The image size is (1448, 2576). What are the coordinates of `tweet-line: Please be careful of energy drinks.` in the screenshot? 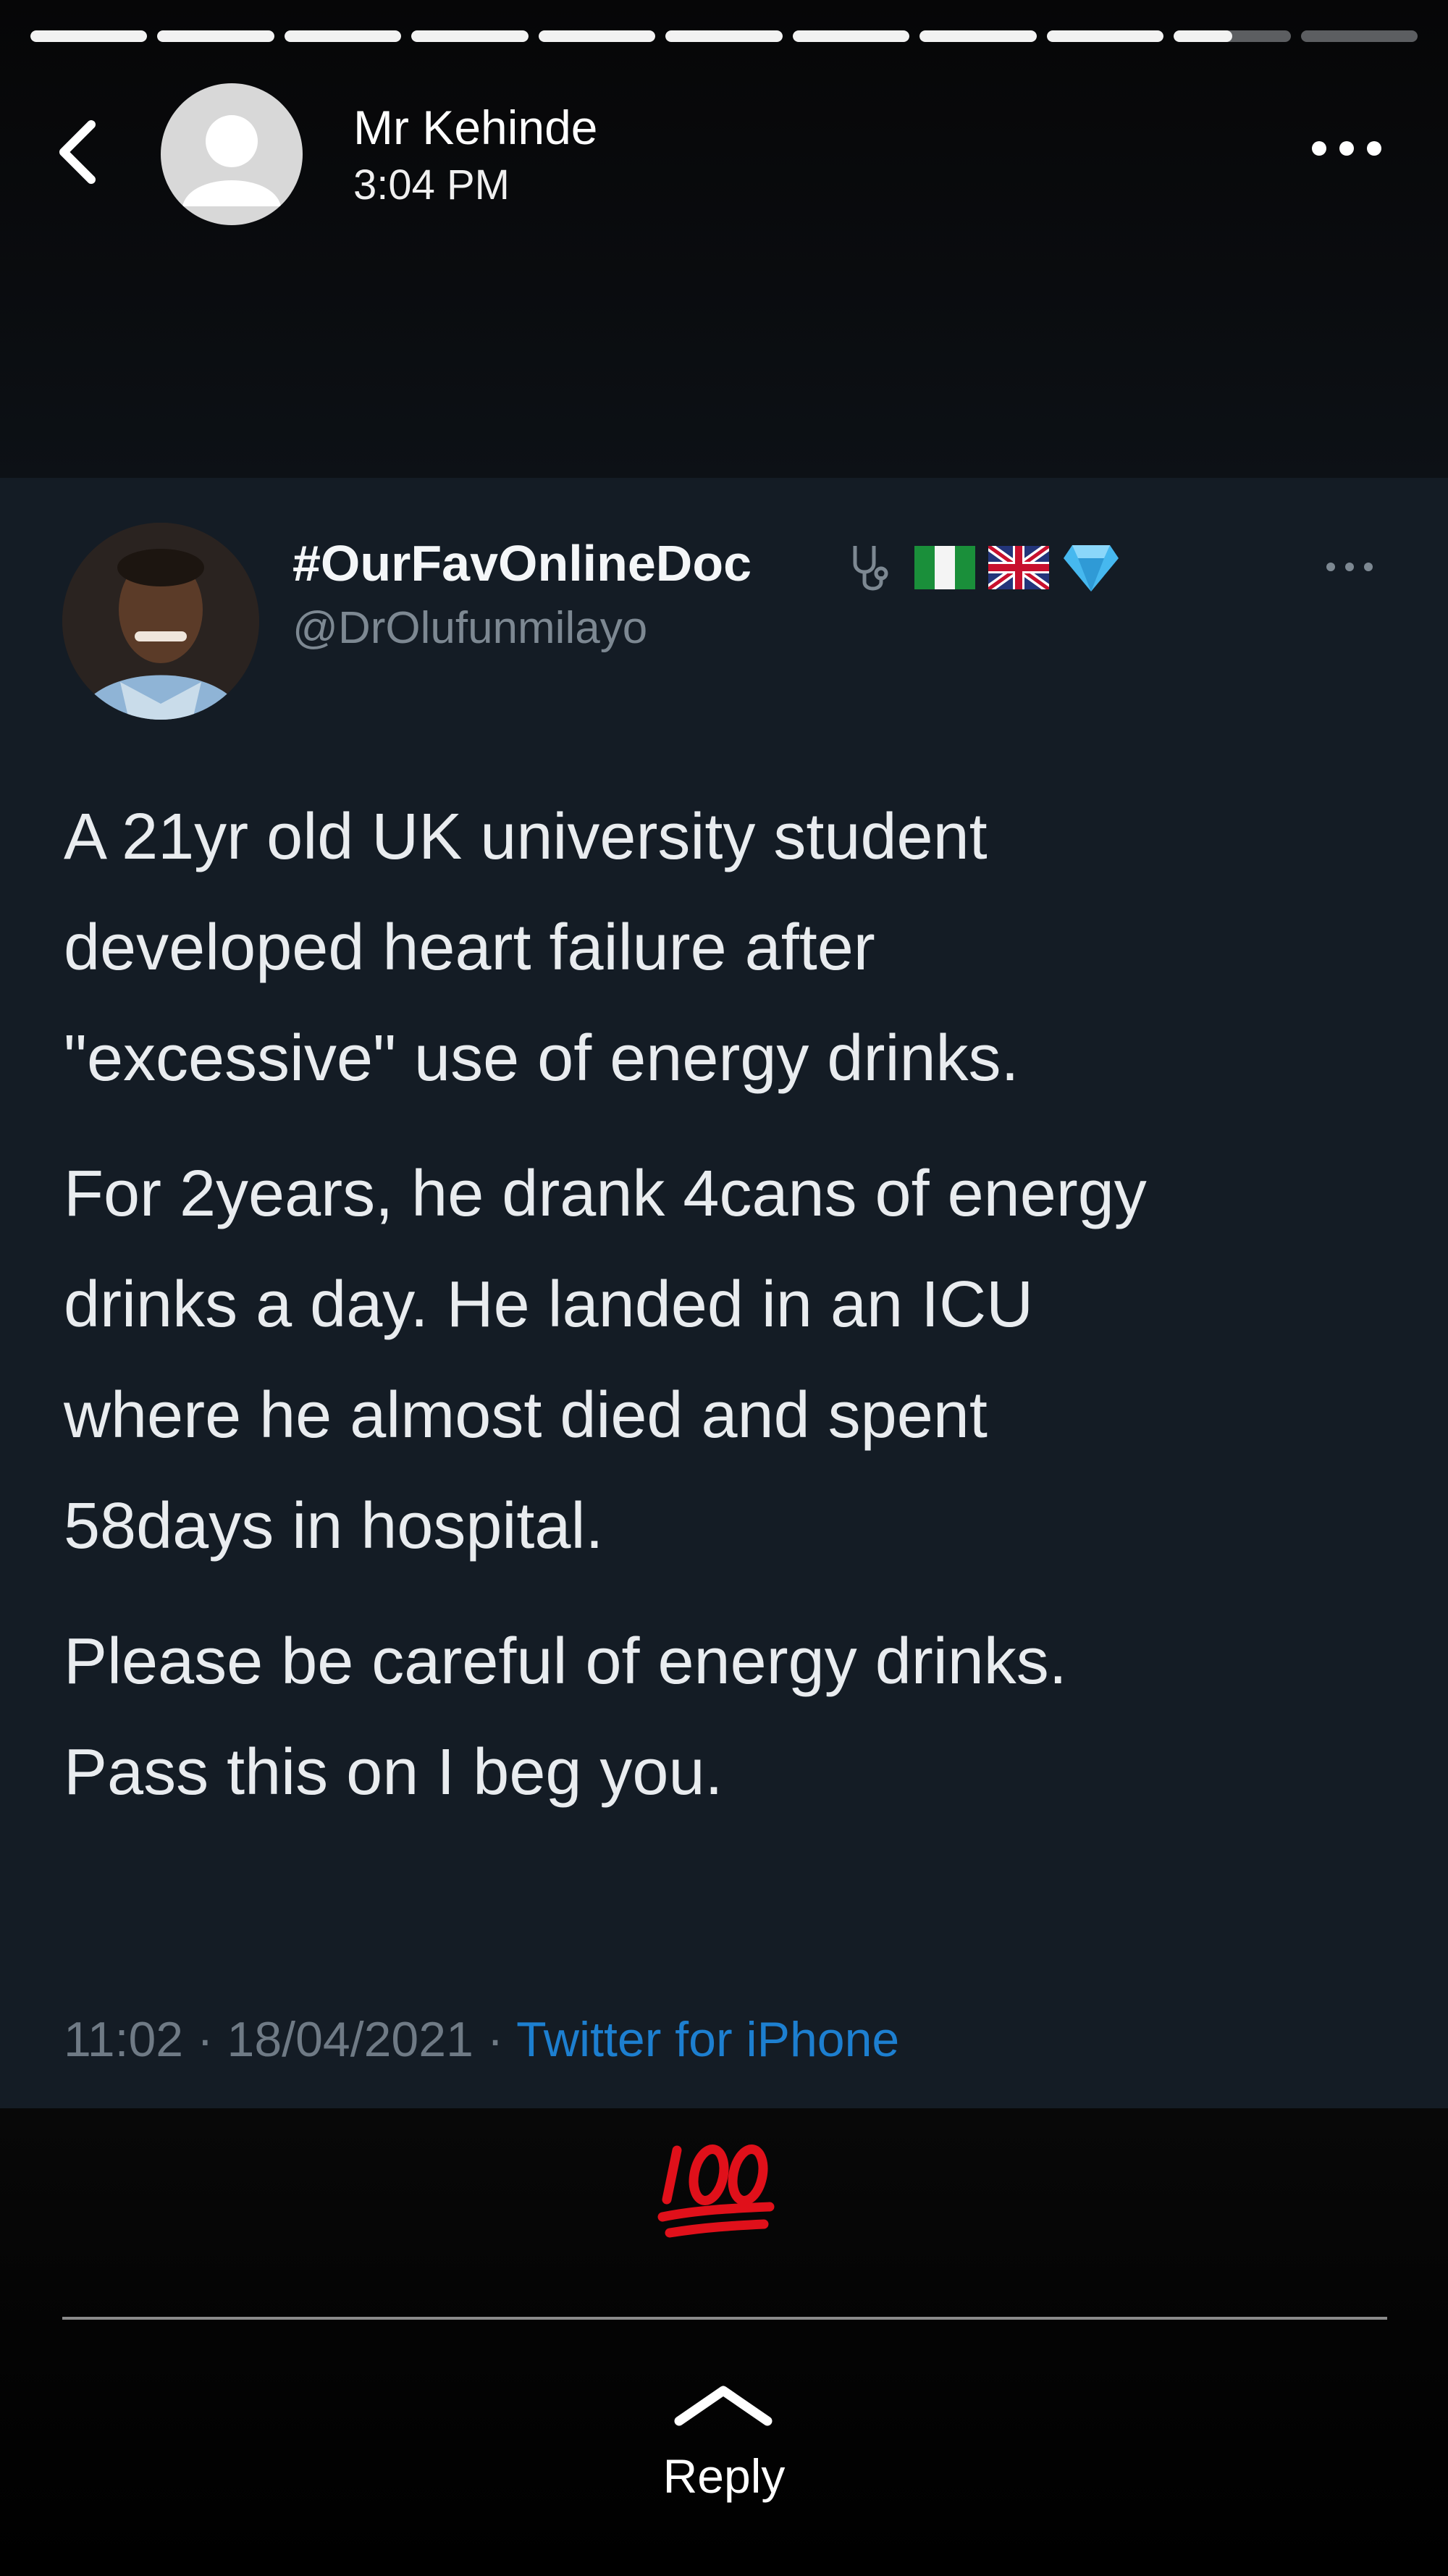 It's located at (565, 1661).